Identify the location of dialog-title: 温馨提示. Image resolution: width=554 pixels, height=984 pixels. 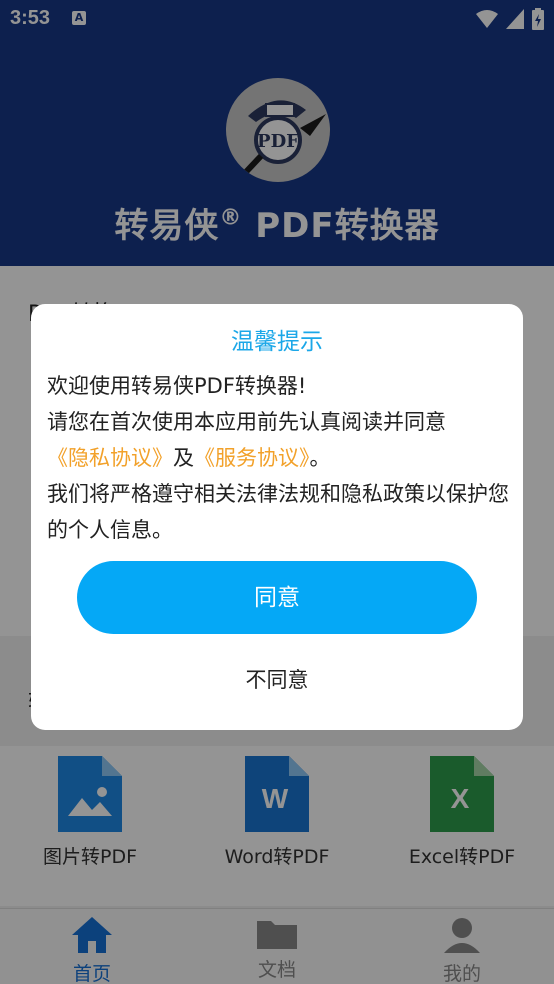
(277, 342).